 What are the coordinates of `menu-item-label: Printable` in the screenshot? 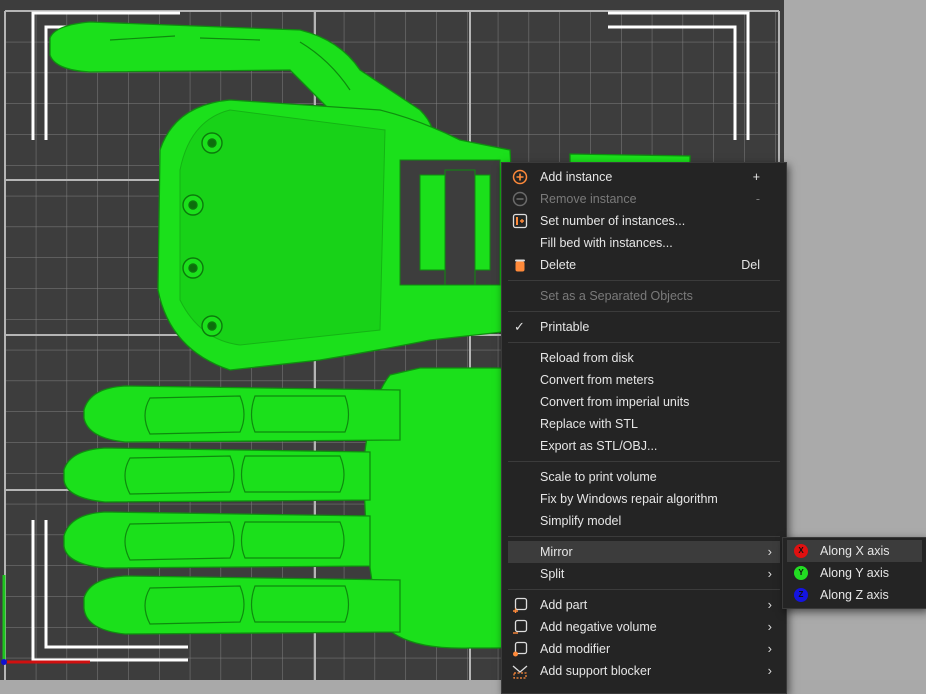 It's located at (565, 327).